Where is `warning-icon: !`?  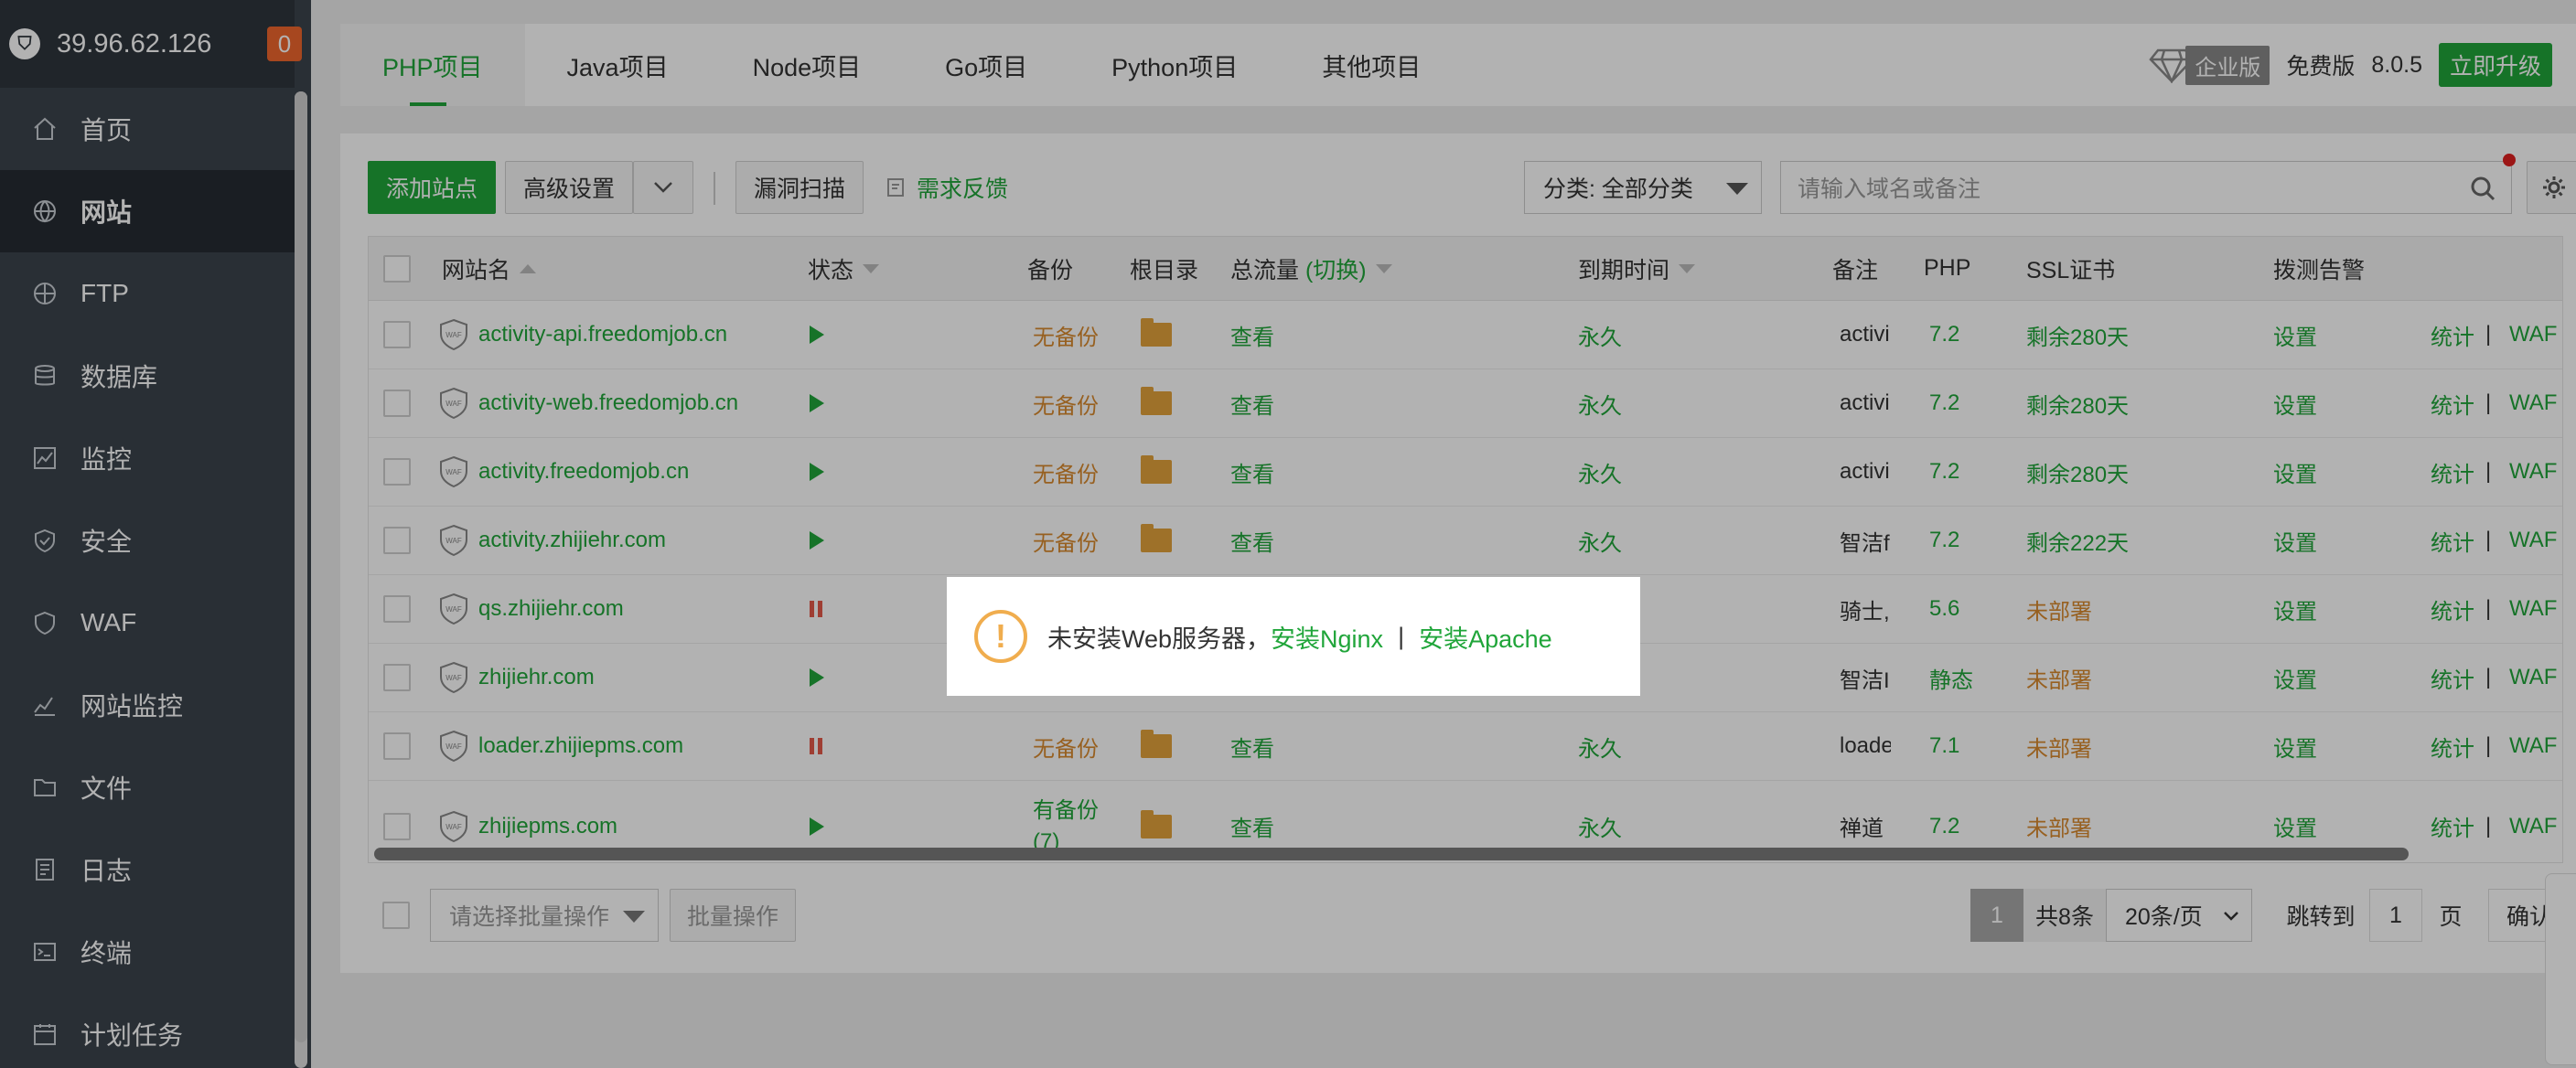
warning-icon: ! is located at coordinates (1001, 636).